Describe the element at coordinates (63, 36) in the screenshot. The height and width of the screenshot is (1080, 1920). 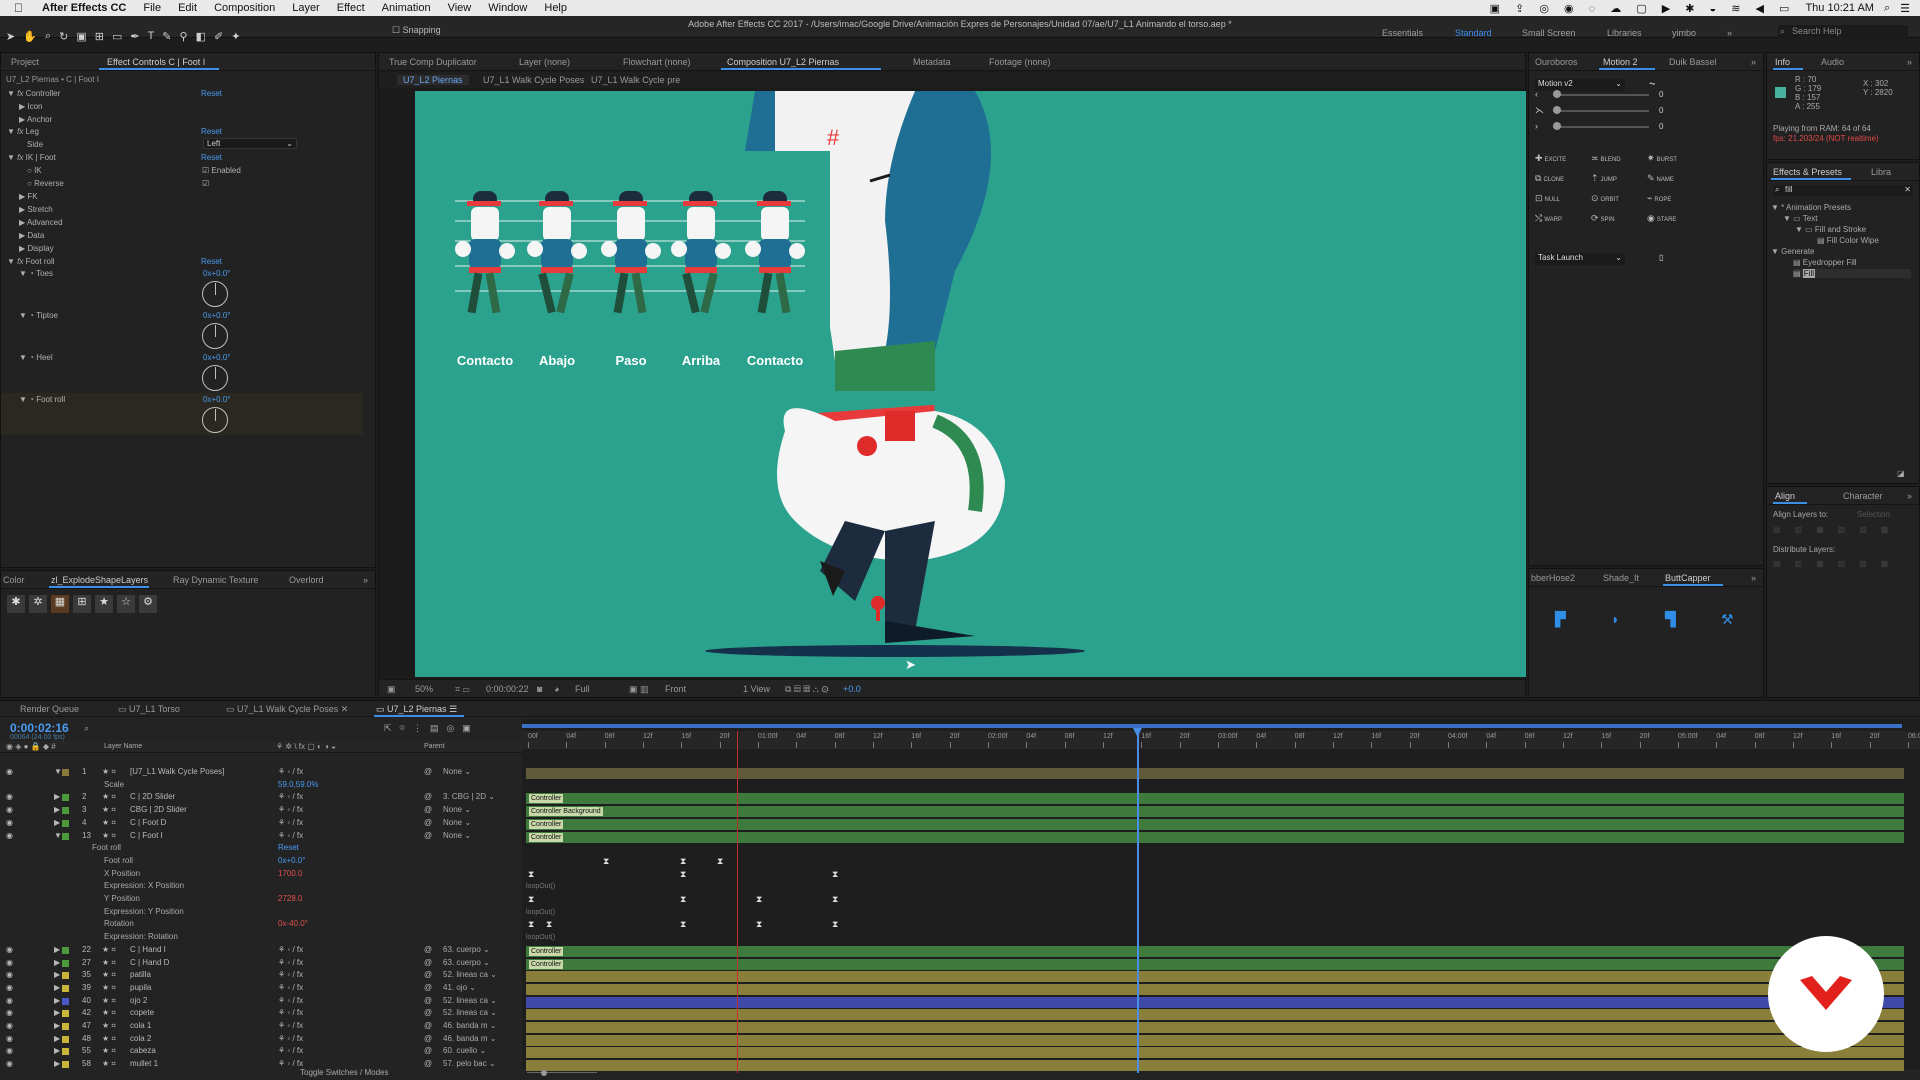
I see `rotate-tool-icon: ↻` at that location.